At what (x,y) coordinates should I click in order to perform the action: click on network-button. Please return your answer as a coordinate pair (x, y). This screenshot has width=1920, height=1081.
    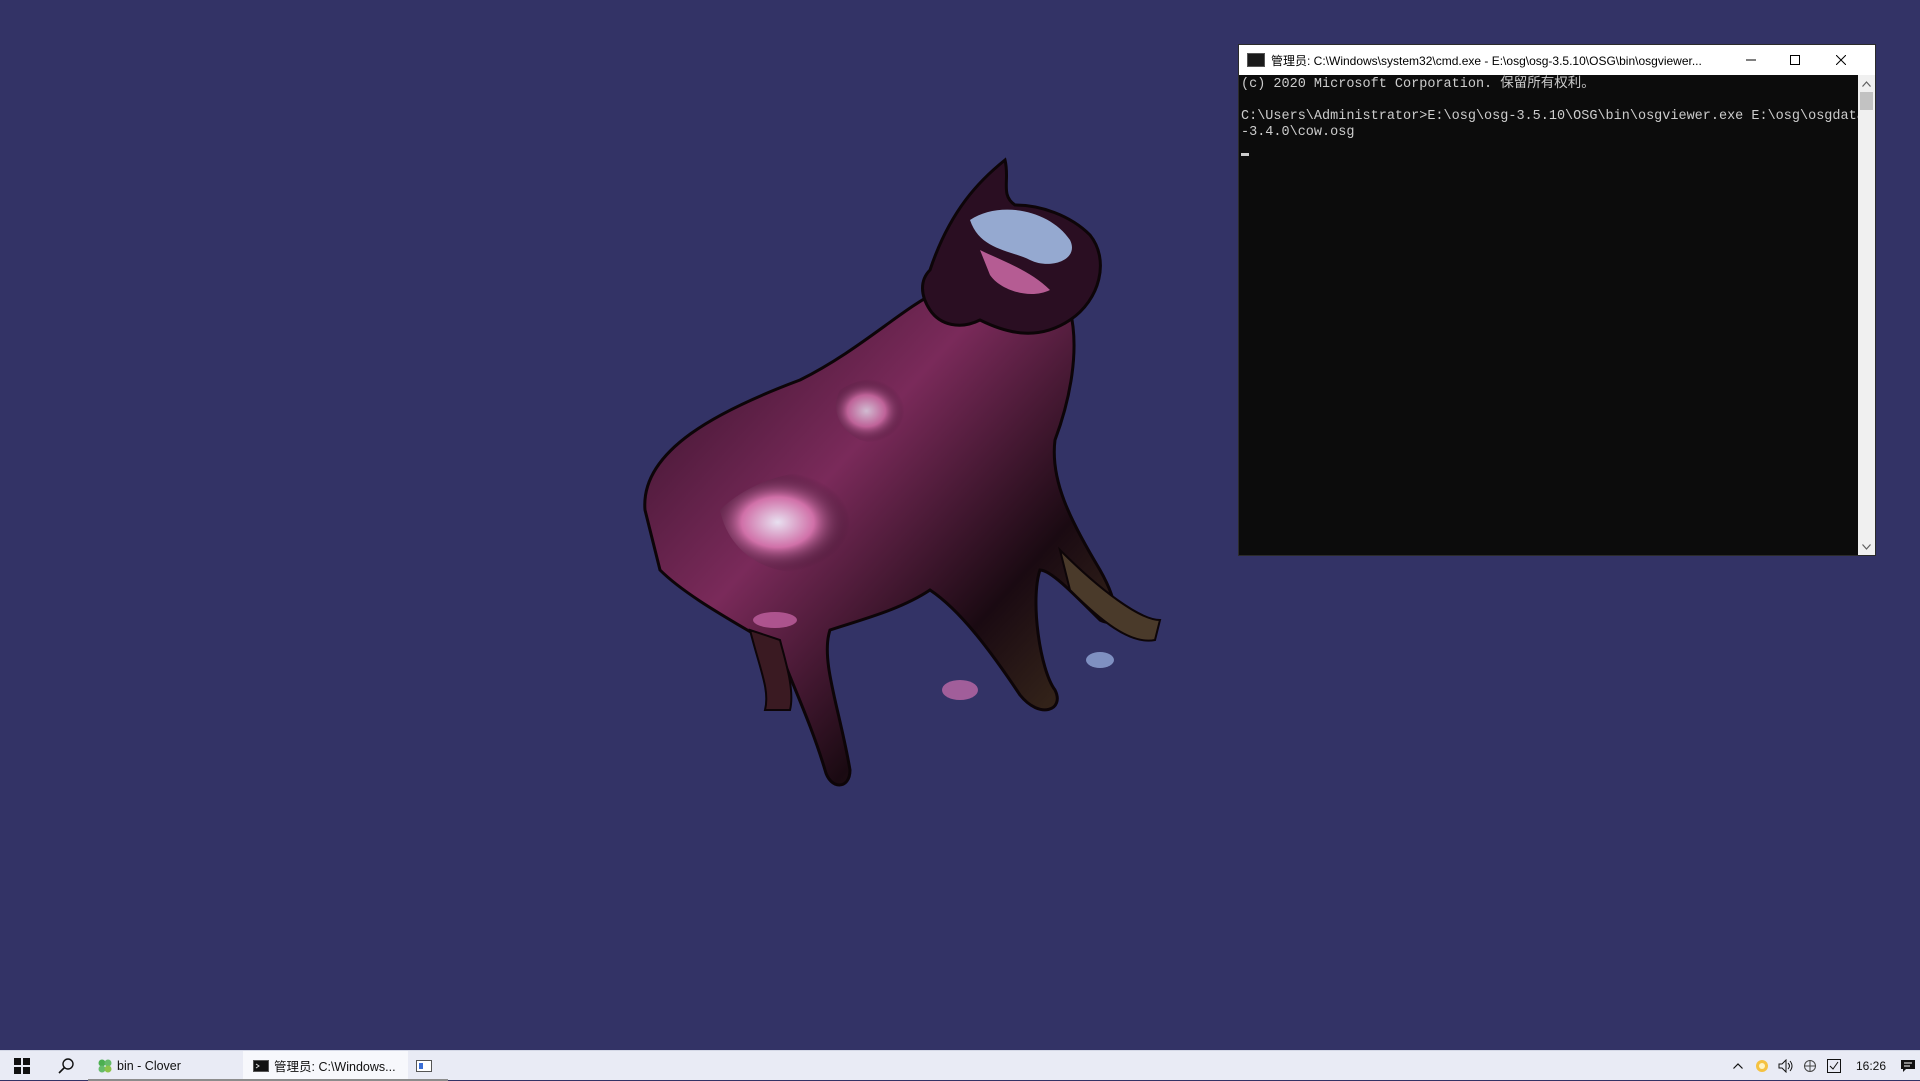
    Looking at the image, I should click on (1810, 1066).